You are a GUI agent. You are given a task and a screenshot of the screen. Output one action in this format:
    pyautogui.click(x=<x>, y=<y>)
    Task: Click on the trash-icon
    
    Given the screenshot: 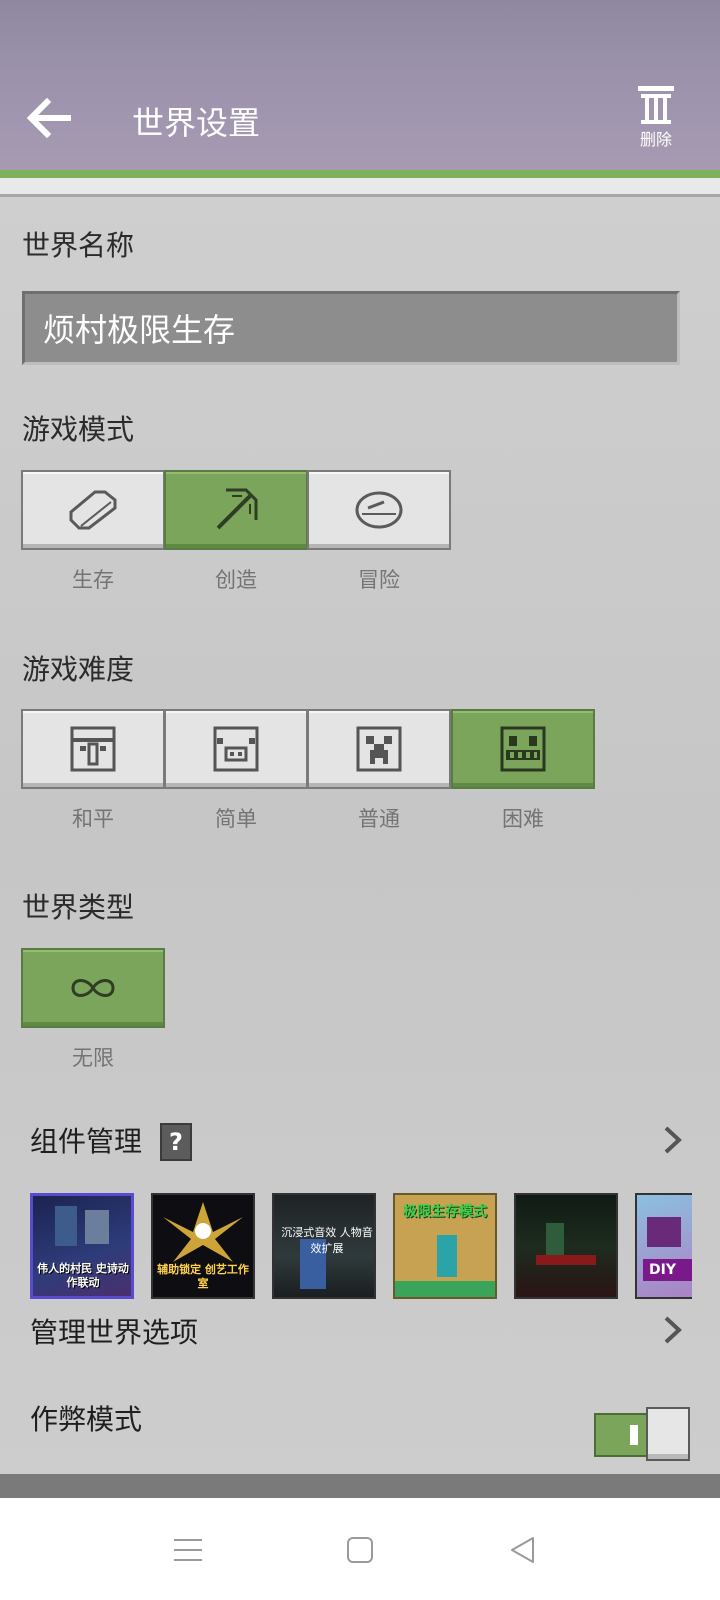 What is the action you would take?
    pyautogui.click(x=656, y=105)
    